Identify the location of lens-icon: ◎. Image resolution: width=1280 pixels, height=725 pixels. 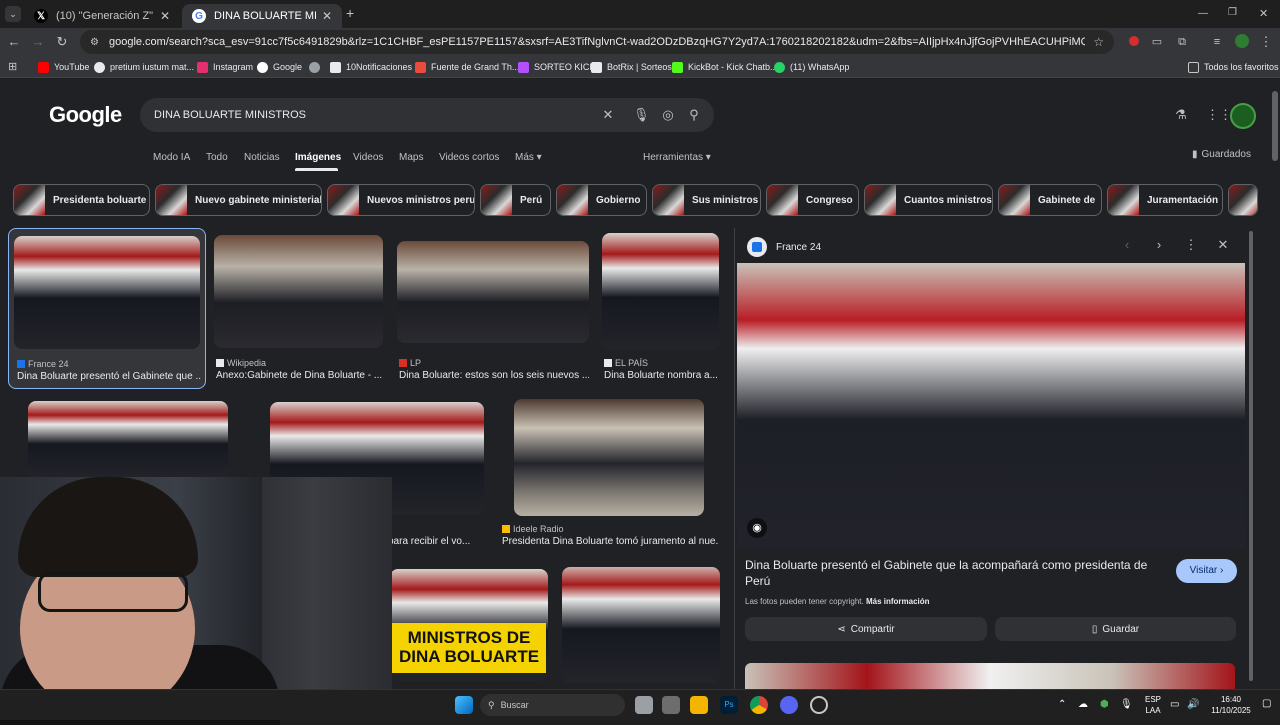
(668, 115).